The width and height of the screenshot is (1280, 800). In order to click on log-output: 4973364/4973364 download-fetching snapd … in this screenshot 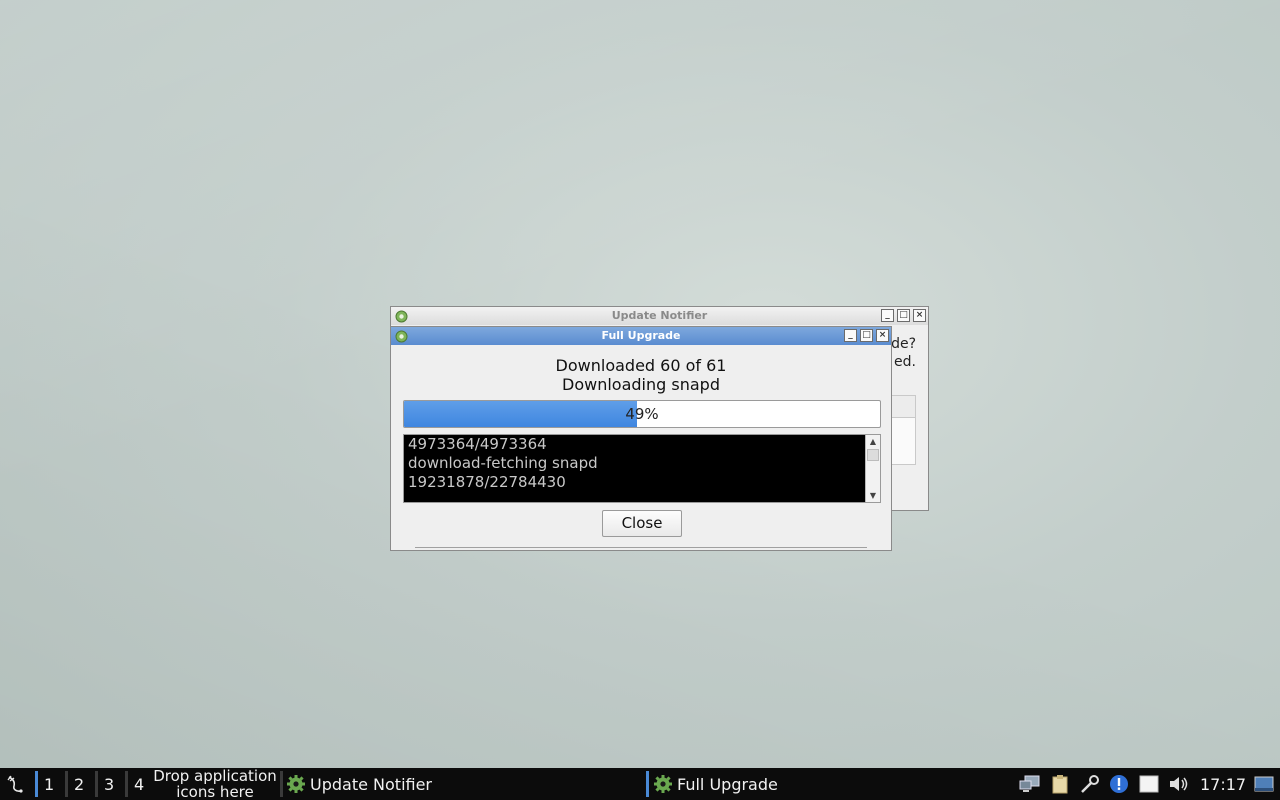, I will do `click(642, 468)`.